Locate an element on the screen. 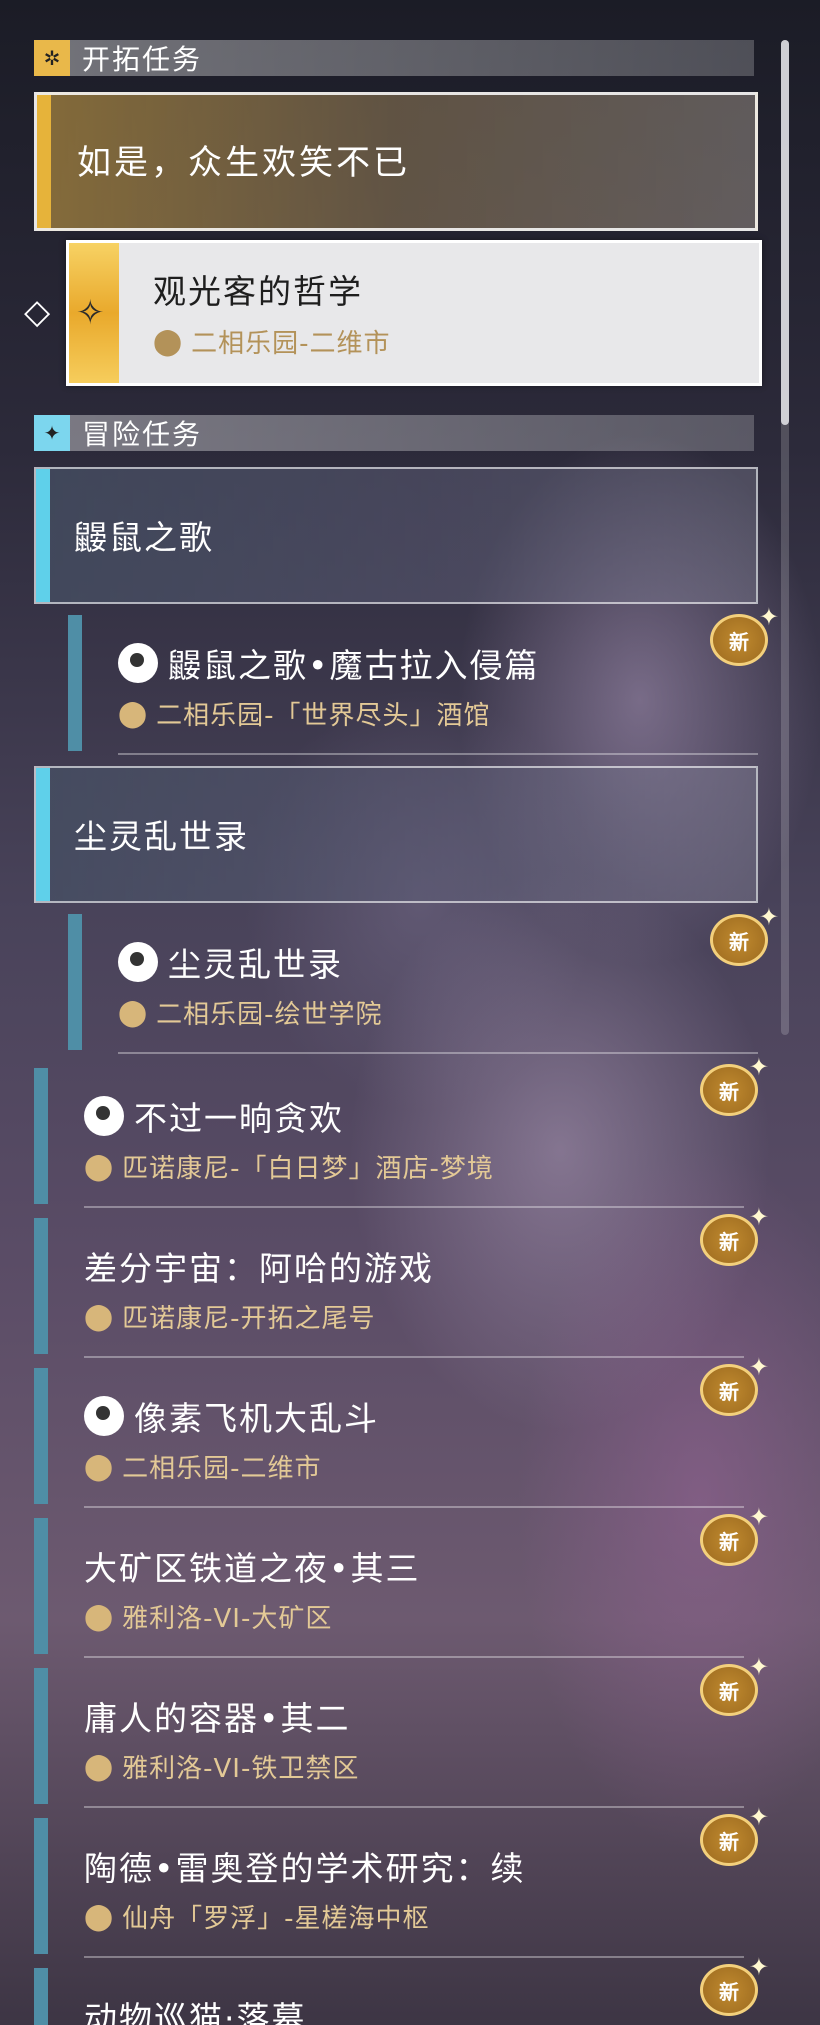 Image resolution: width=820 pixels, height=2025 pixels. quest-item: 差分宇宙：阿哈的游戏 ⬤ 匹诺康尼-开拓之尾号 is located at coordinates (389, 1288).